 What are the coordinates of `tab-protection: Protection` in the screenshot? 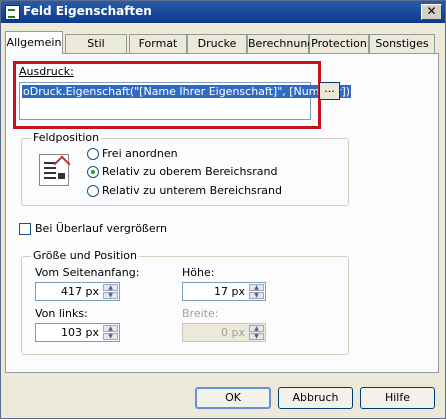 It's located at (339, 43).